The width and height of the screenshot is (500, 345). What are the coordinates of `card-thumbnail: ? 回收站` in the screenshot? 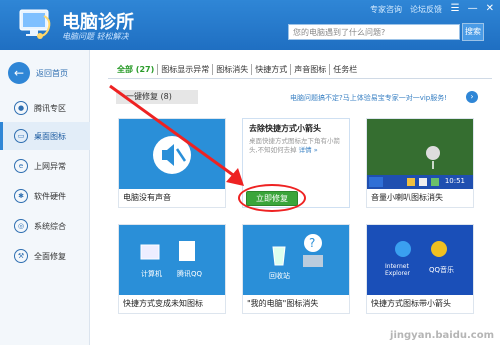 It's located at (296, 260).